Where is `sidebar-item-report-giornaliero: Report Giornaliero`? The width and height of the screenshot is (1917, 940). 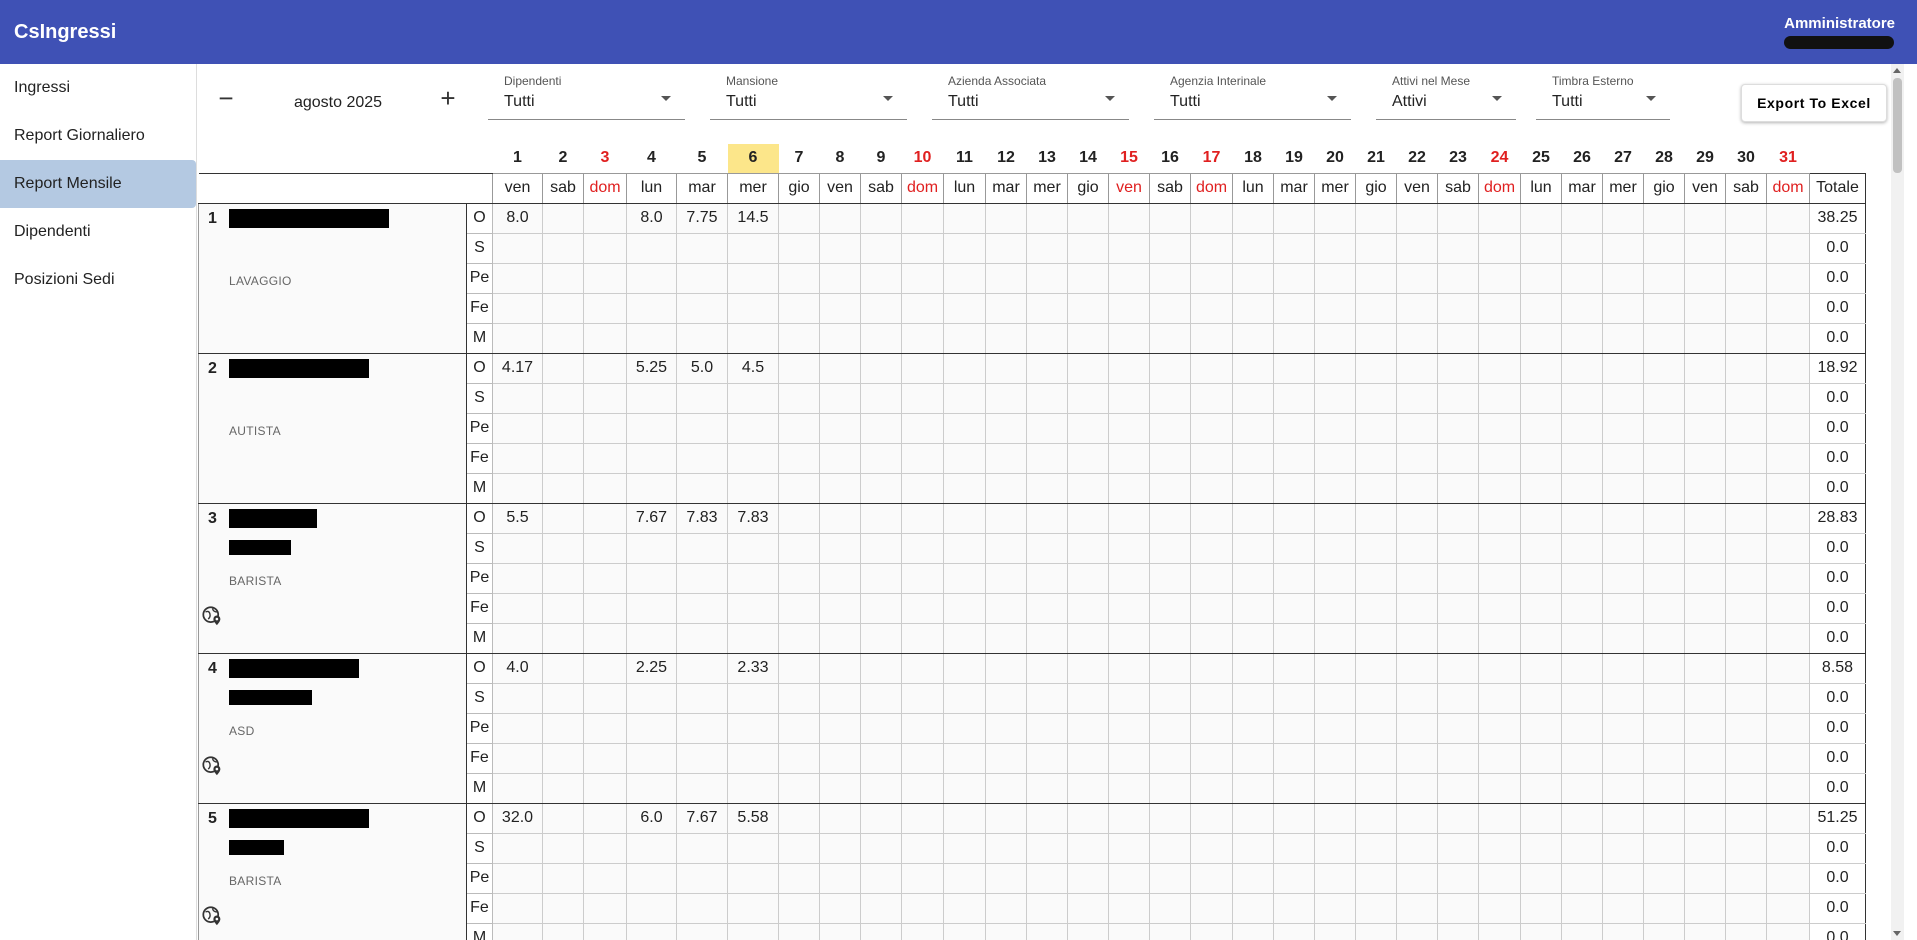 sidebar-item-report-giornaliero: Report Giornaliero is located at coordinates (98, 136).